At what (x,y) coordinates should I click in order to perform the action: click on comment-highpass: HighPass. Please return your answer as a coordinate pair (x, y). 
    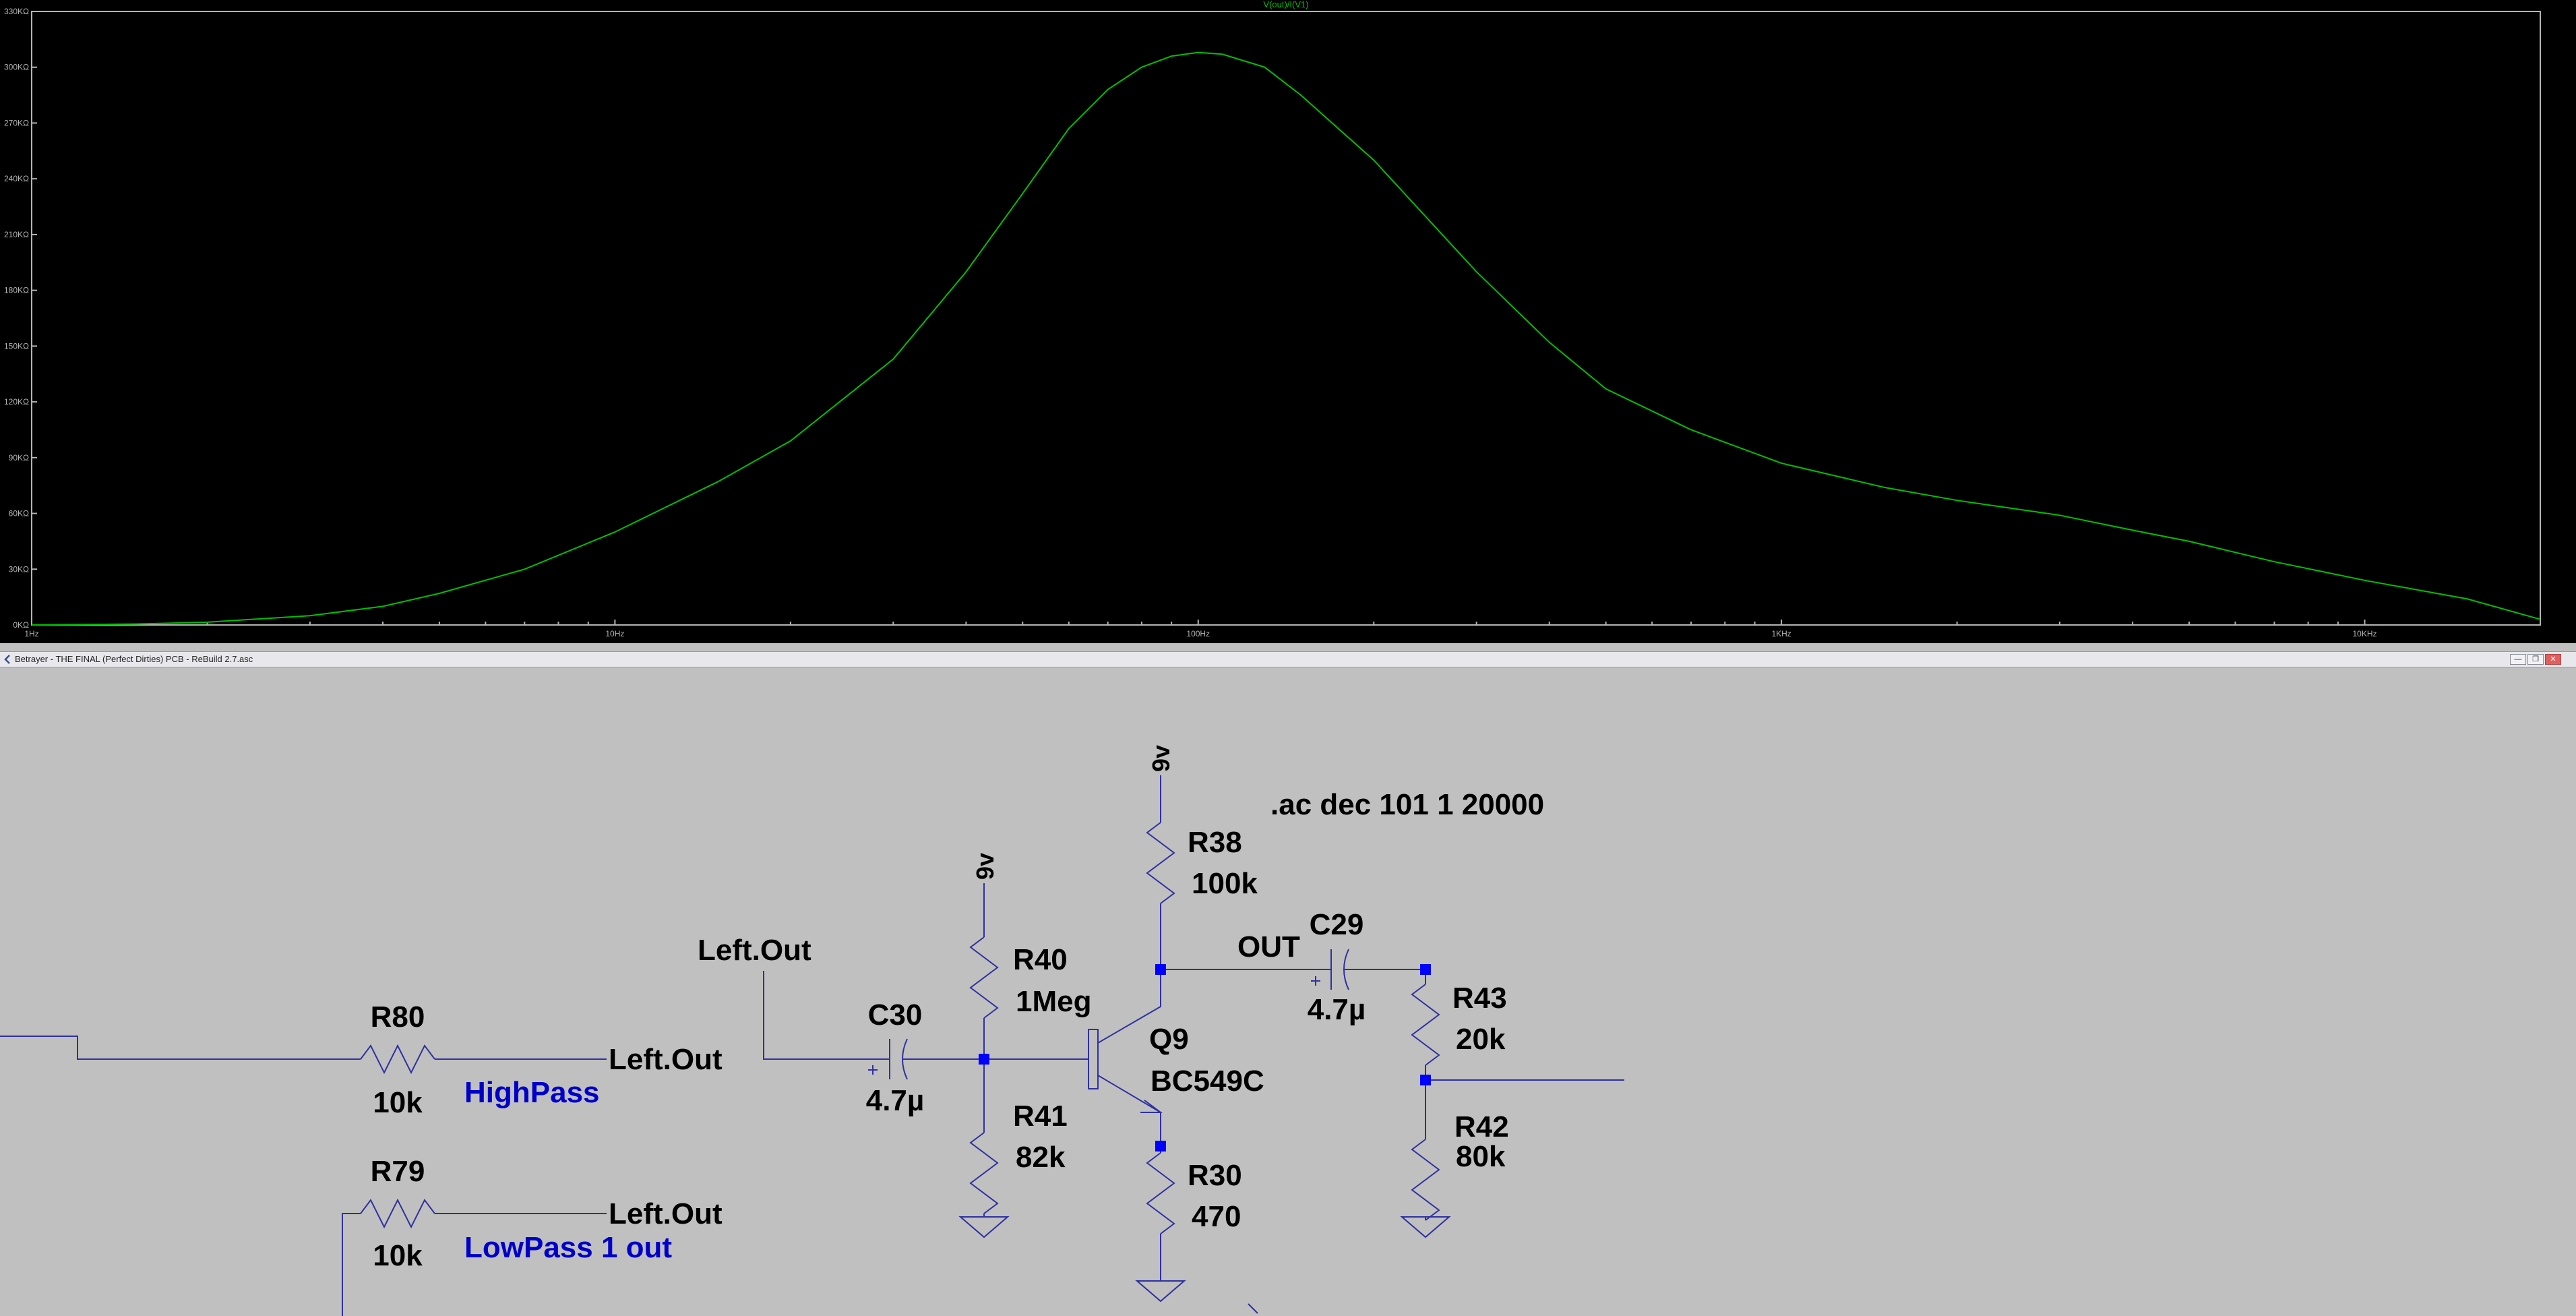
    Looking at the image, I should click on (532, 1092).